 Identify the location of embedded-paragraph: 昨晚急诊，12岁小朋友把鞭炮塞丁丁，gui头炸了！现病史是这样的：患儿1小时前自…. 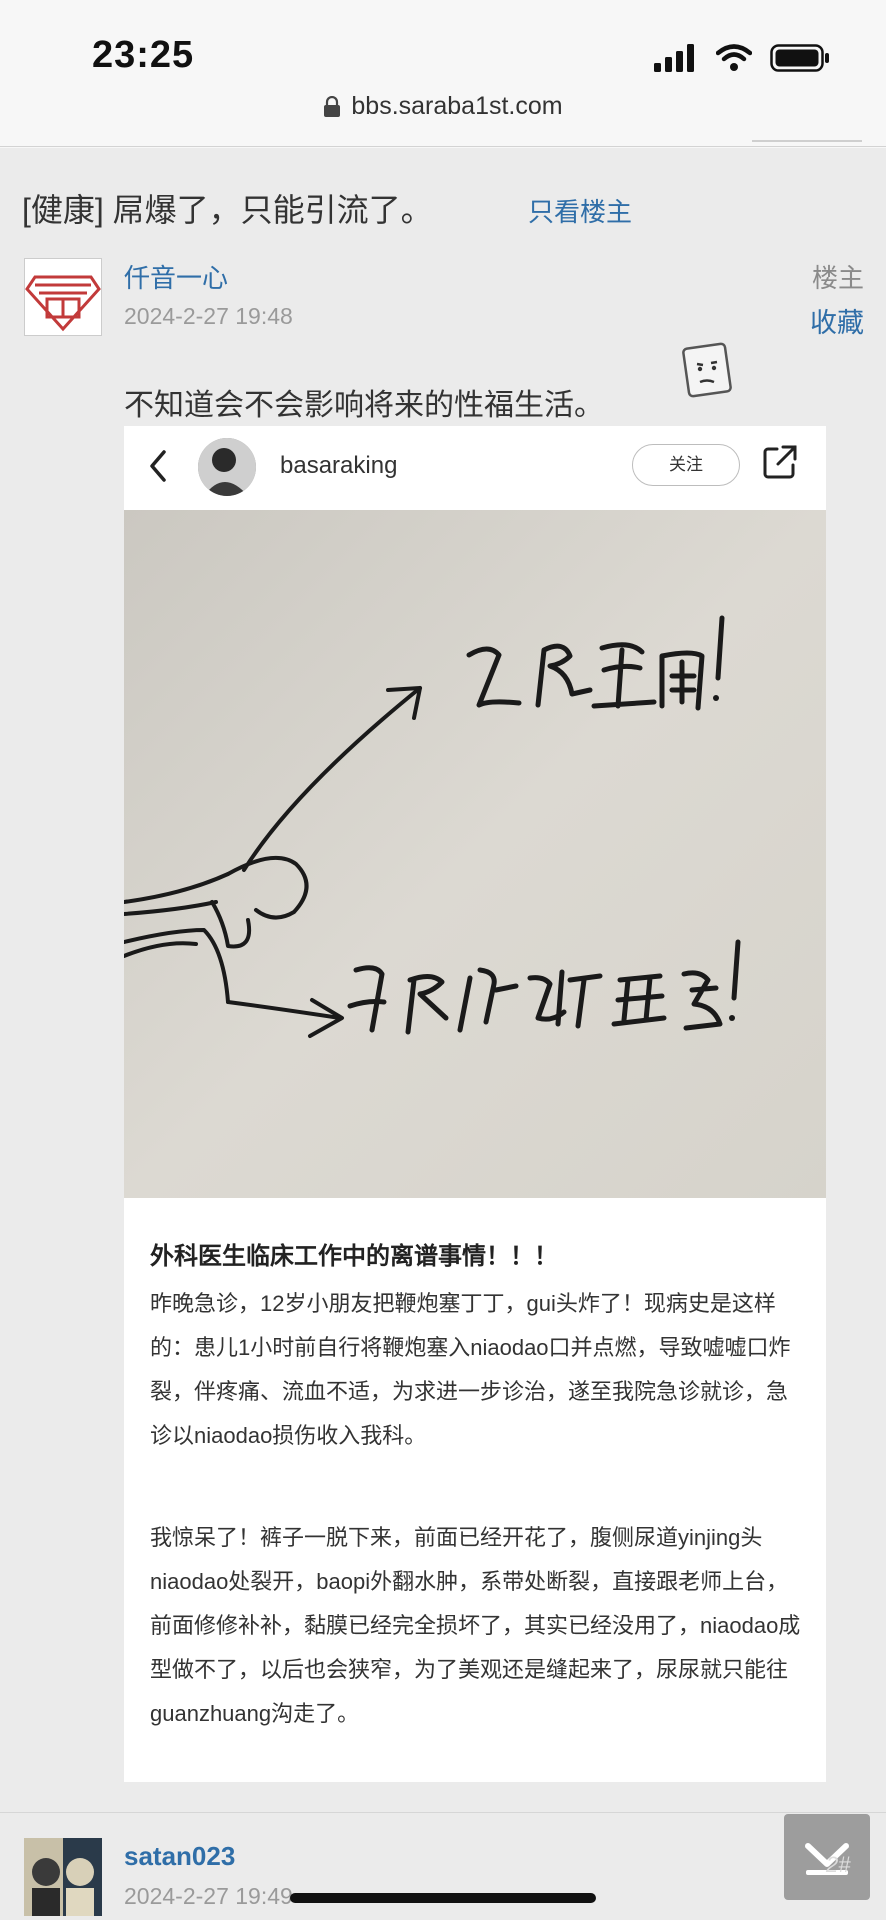
(470, 1369).